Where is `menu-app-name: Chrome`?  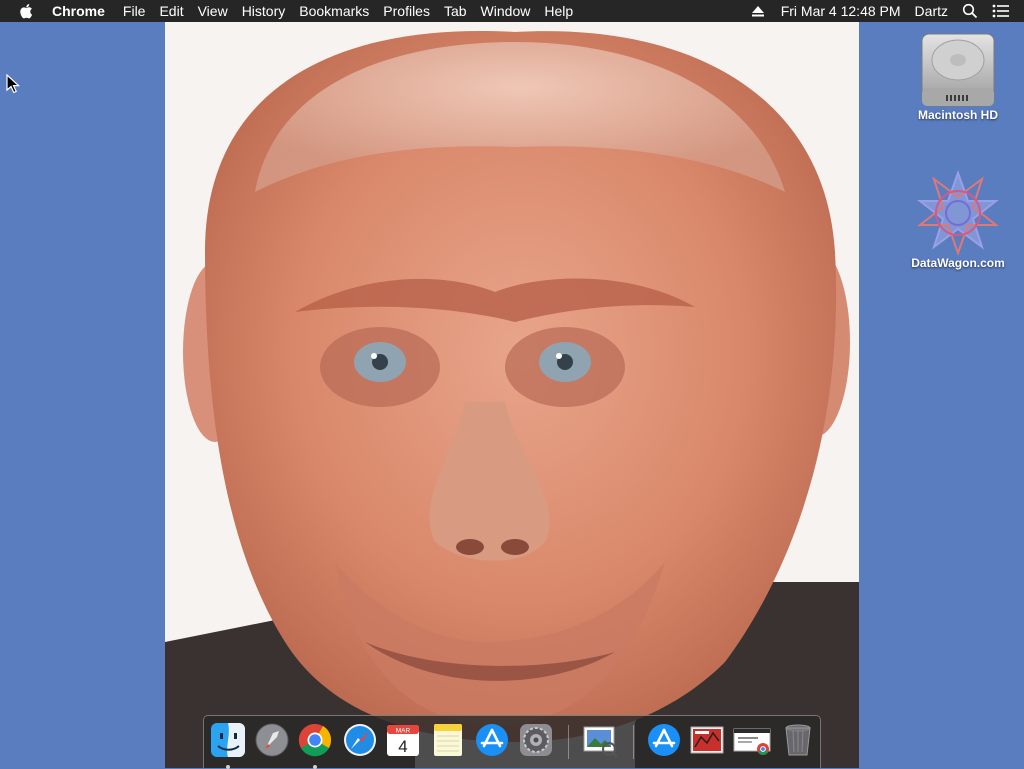 menu-app-name: Chrome is located at coordinates (82, 11).